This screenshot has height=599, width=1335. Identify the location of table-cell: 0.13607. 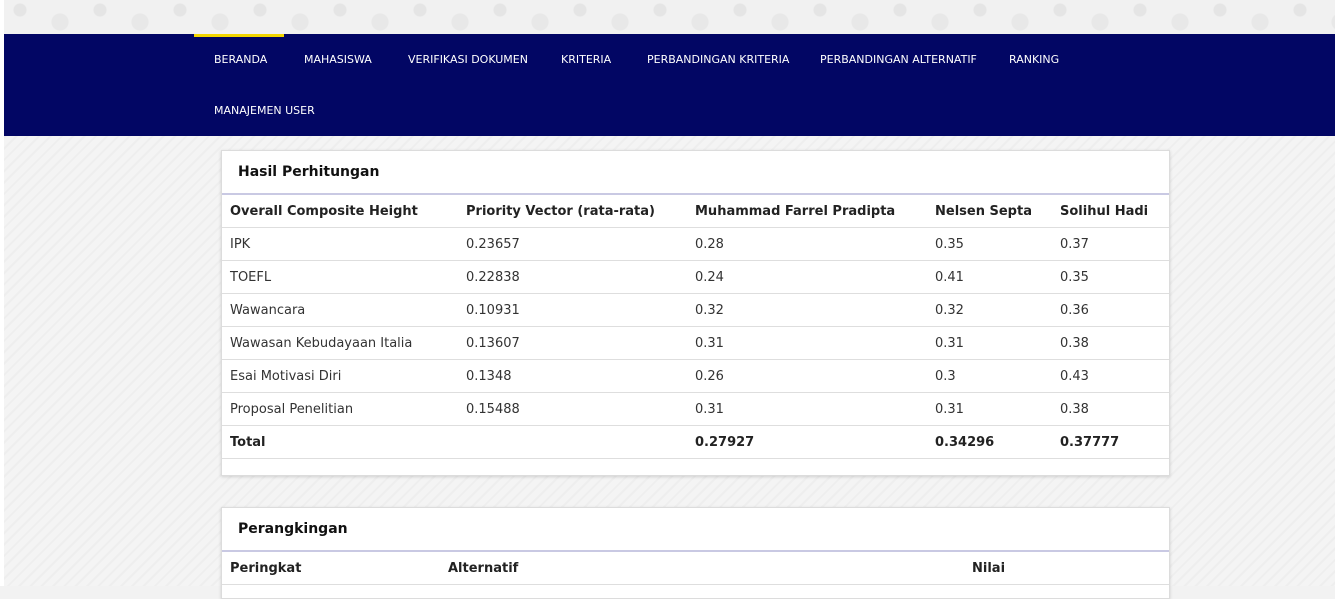
(572, 343).